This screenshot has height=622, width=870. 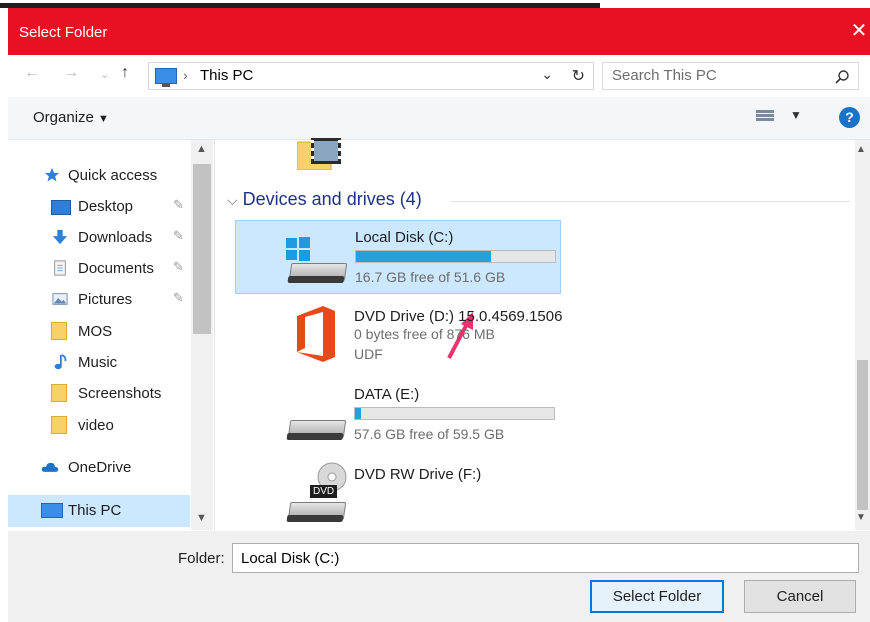 What do you see at coordinates (439, 576) in the screenshot?
I see `dialog-footer: Folder: Select Folder Cancel` at bounding box center [439, 576].